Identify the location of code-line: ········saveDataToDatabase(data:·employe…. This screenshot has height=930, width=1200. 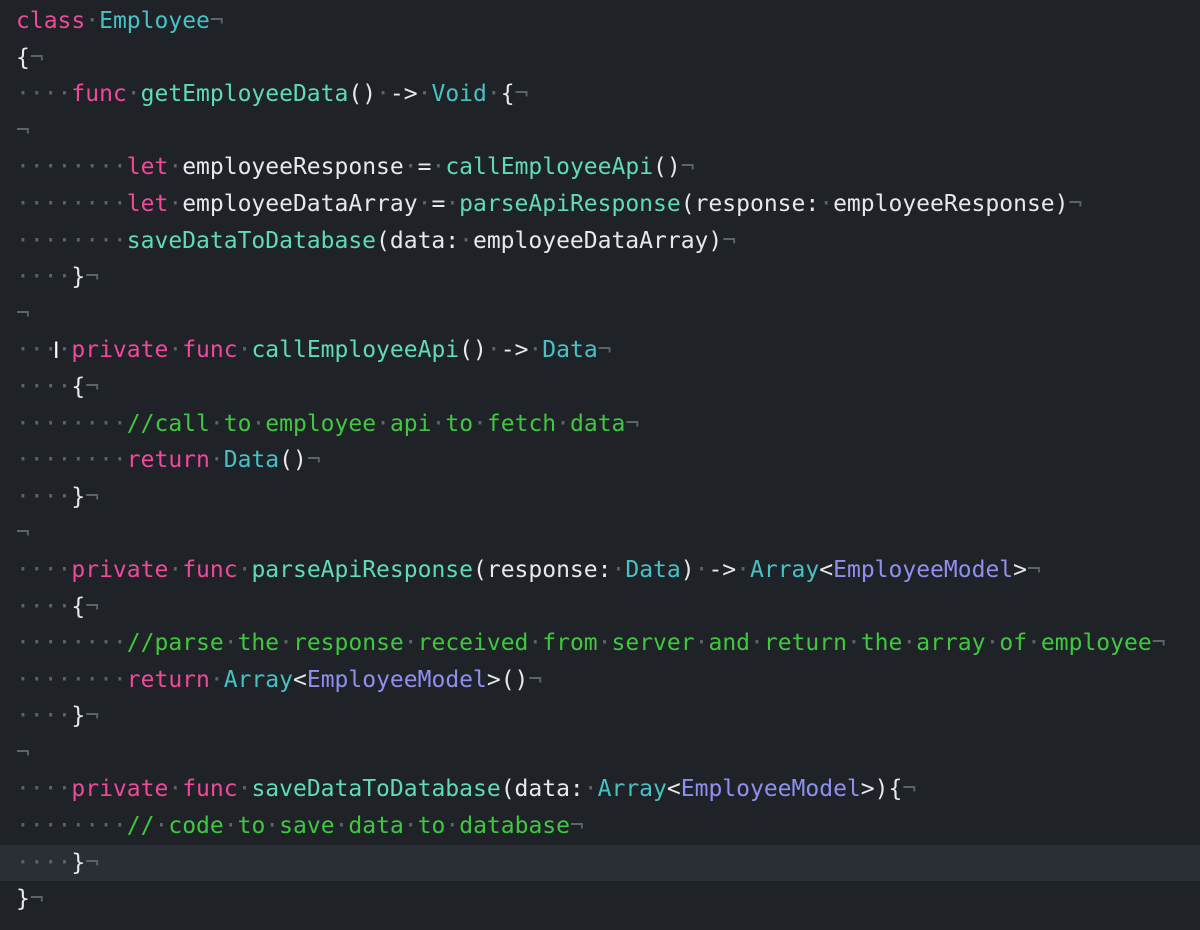
(608, 241).